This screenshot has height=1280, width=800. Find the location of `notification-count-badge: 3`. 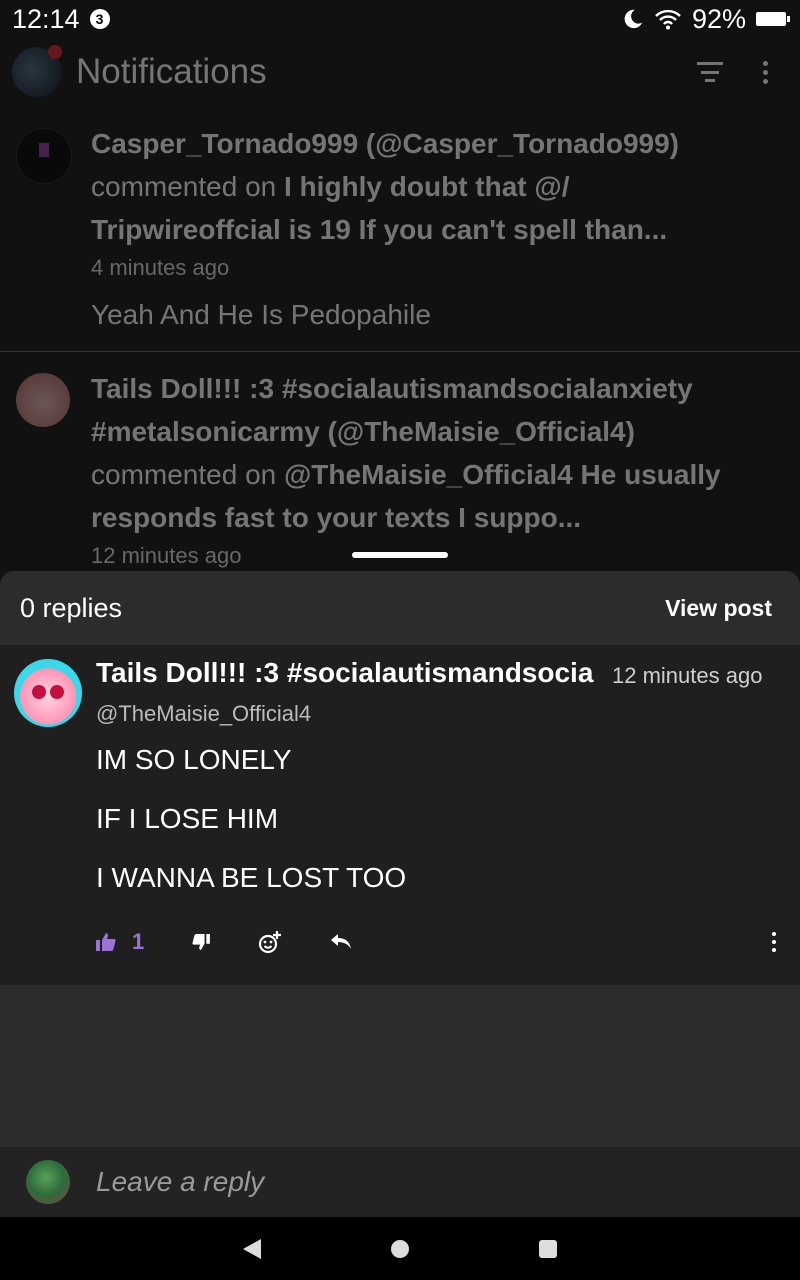

notification-count-badge: 3 is located at coordinates (99, 19).